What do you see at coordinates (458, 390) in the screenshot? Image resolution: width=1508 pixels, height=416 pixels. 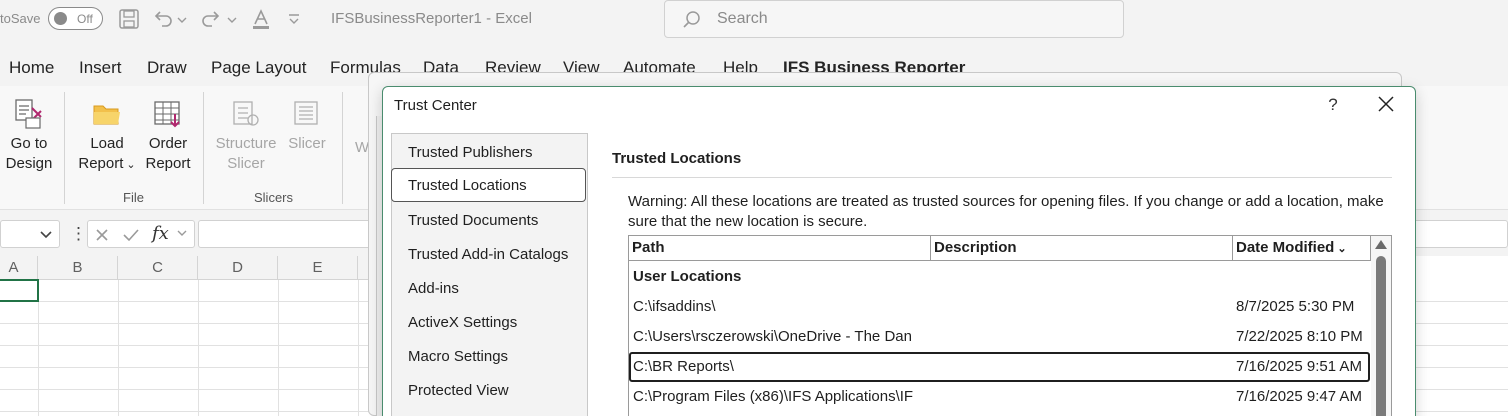 I see `nav-protected-view: Protected View` at bounding box center [458, 390].